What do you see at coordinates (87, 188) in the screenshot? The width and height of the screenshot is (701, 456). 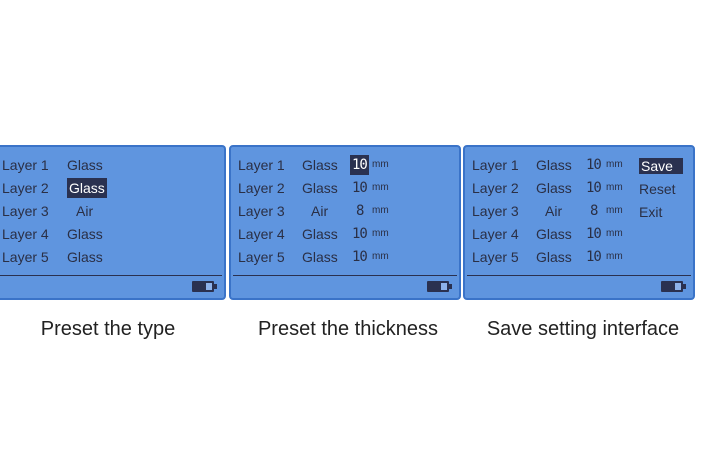 I see `layer-material-selected: Glass` at bounding box center [87, 188].